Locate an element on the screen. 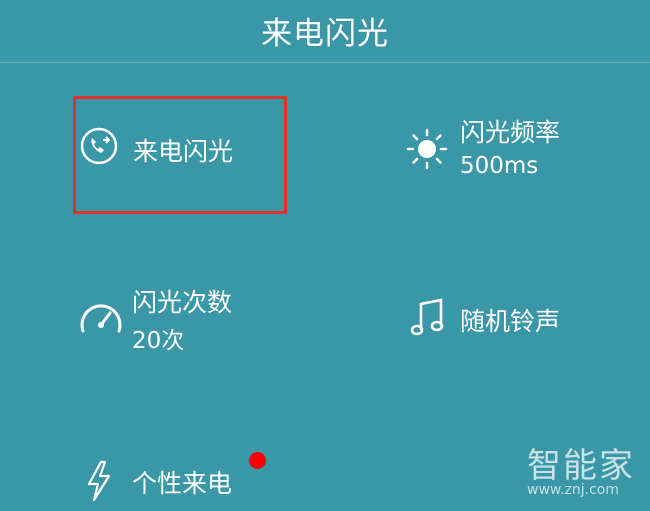 Image resolution: width=650 pixels, height=511 pixels. flash-frequency-value: 500ms is located at coordinates (499, 166).